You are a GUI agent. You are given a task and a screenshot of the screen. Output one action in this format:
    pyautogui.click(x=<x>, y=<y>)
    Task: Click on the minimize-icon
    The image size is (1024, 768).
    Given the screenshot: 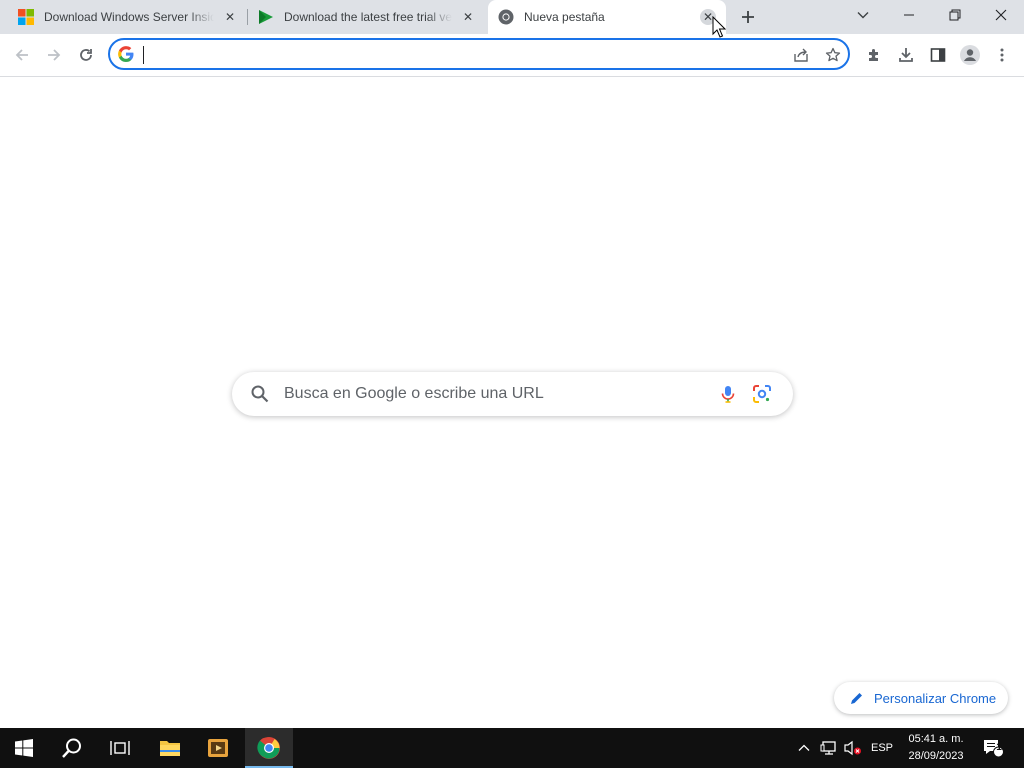 What is the action you would take?
    pyautogui.click(x=909, y=15)
    